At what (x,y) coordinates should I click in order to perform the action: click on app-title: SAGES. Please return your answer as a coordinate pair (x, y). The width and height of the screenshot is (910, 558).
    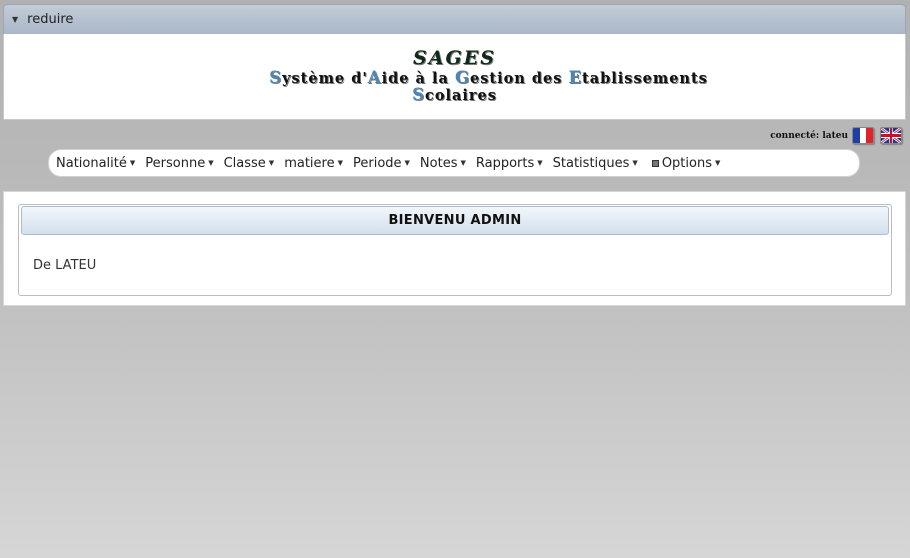
    Looking at the image, I should click on (454, 58).